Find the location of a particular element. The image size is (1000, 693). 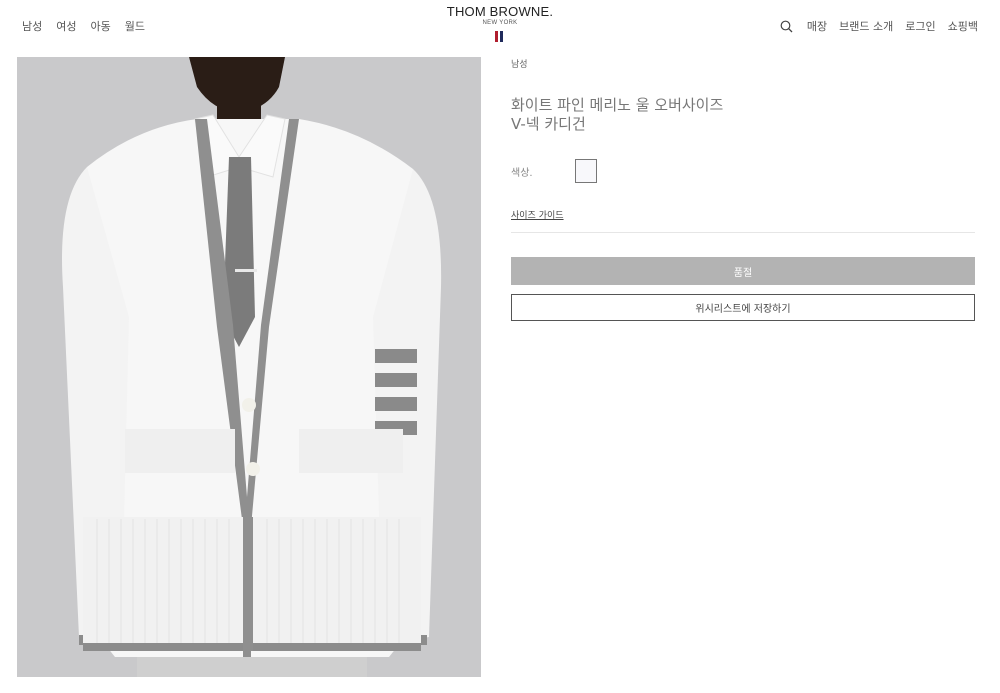

search-icon is located at coordinates (786, 26).